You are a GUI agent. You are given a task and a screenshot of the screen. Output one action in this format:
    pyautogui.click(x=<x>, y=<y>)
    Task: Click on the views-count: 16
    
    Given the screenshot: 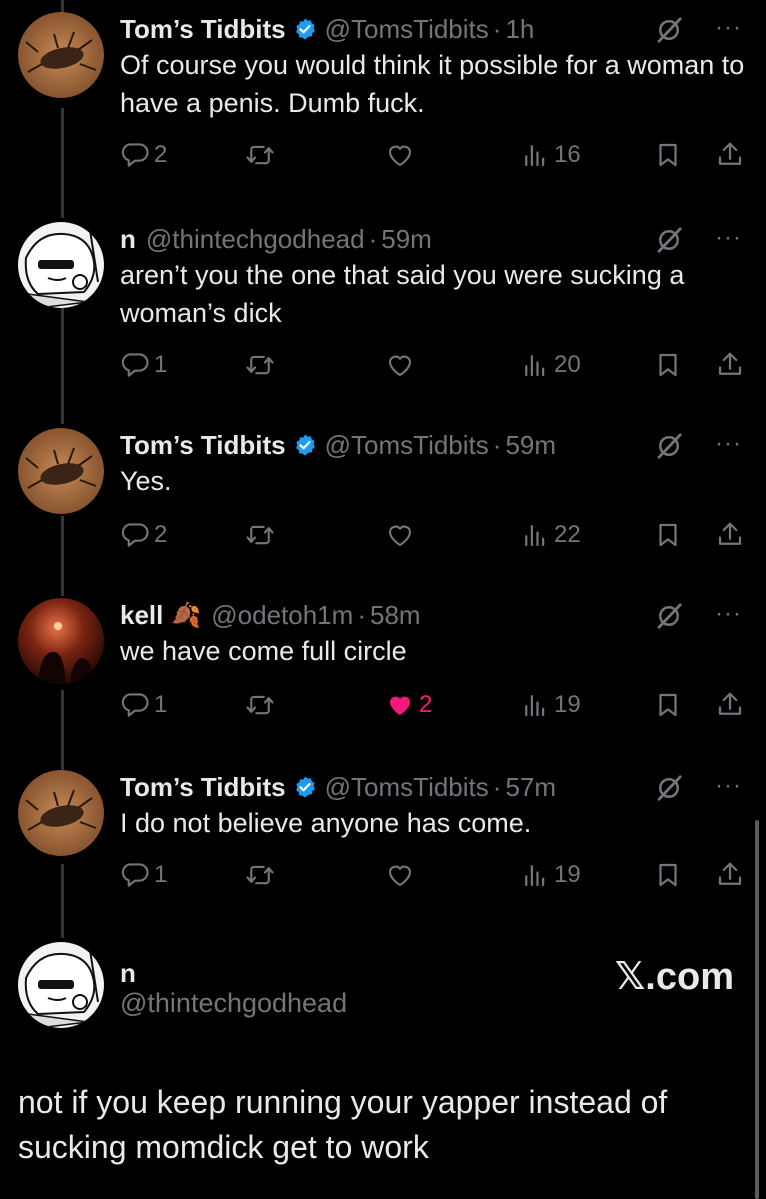 What is the action you would take?
    pyautogui.click(x=567, y=154)
    